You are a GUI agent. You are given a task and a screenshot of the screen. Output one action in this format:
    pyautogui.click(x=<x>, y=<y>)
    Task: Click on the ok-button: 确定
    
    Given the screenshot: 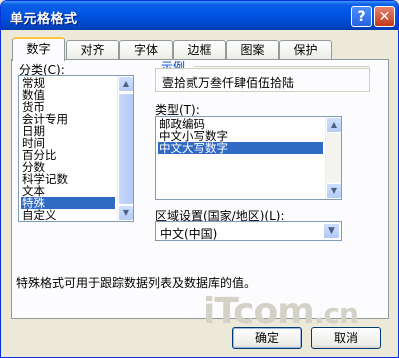 What is the action you would take?
    pyautogui.click(x=267, y=338)
    